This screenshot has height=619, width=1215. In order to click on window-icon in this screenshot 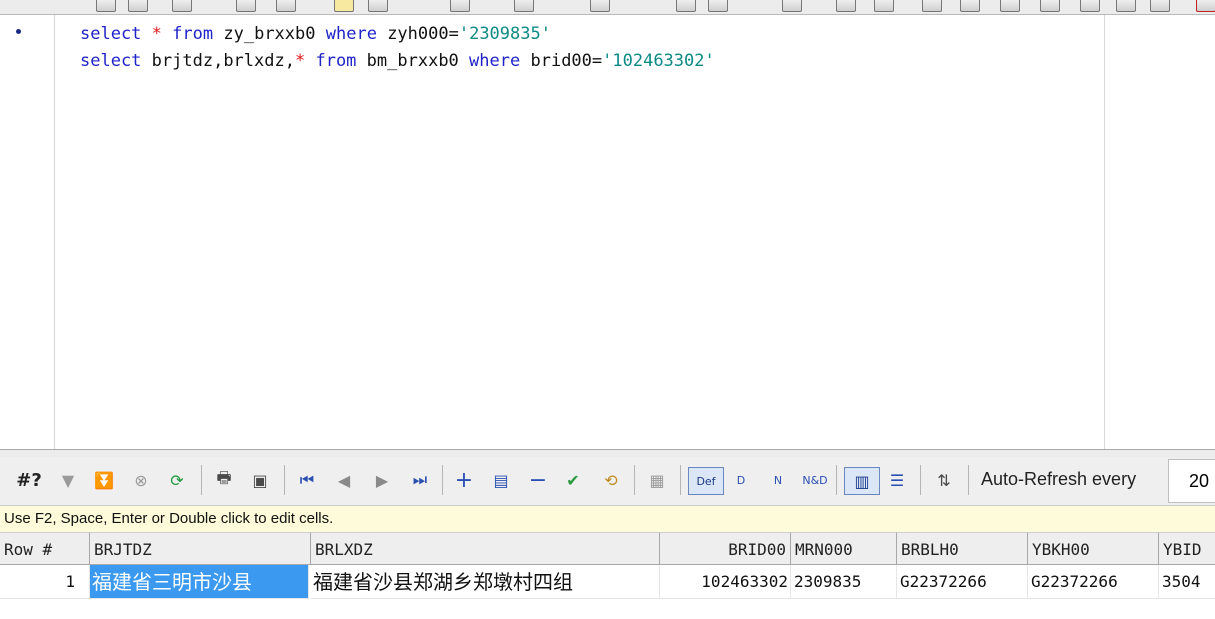, I will do `click(378, 6)`.